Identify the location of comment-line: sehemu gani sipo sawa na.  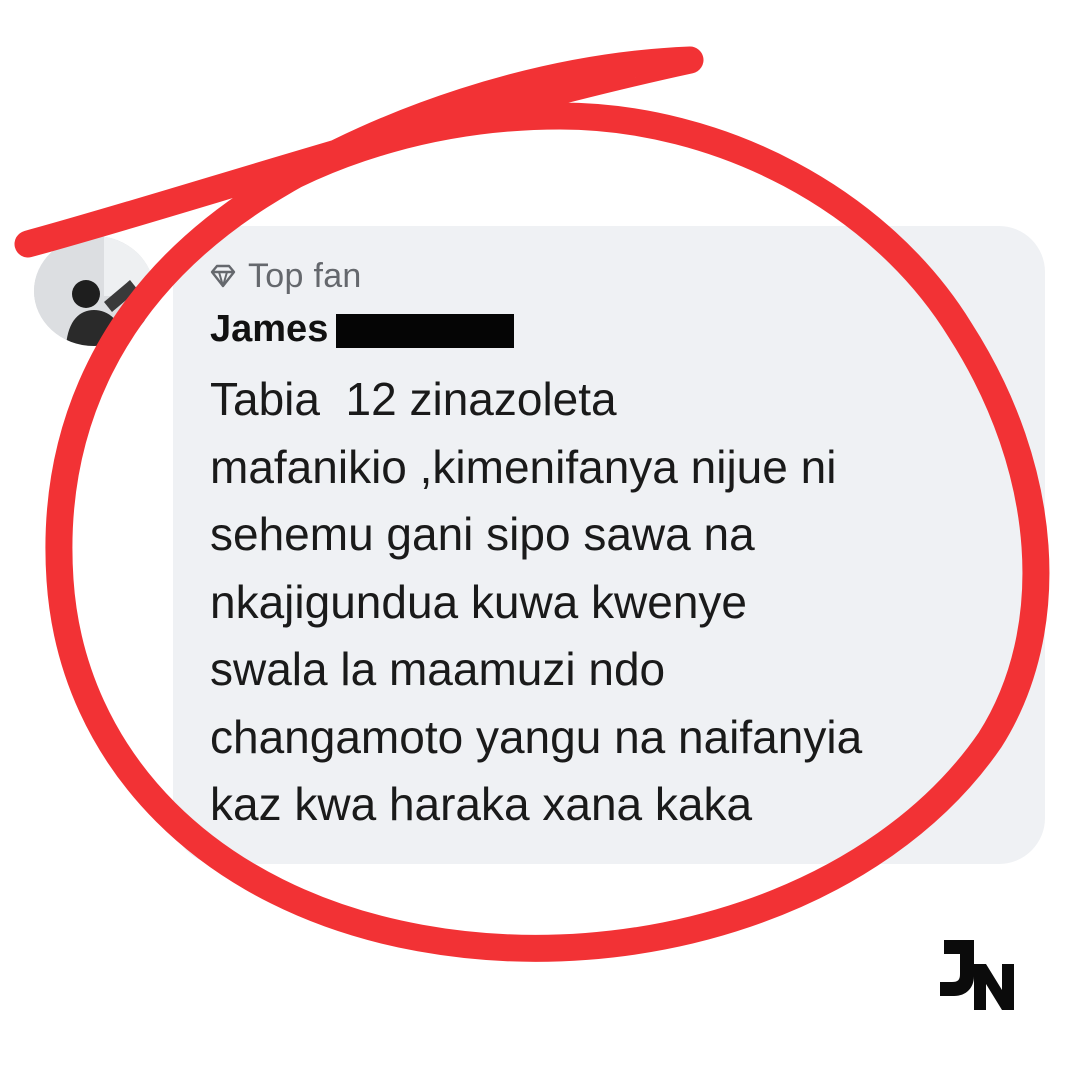
(482, 534).